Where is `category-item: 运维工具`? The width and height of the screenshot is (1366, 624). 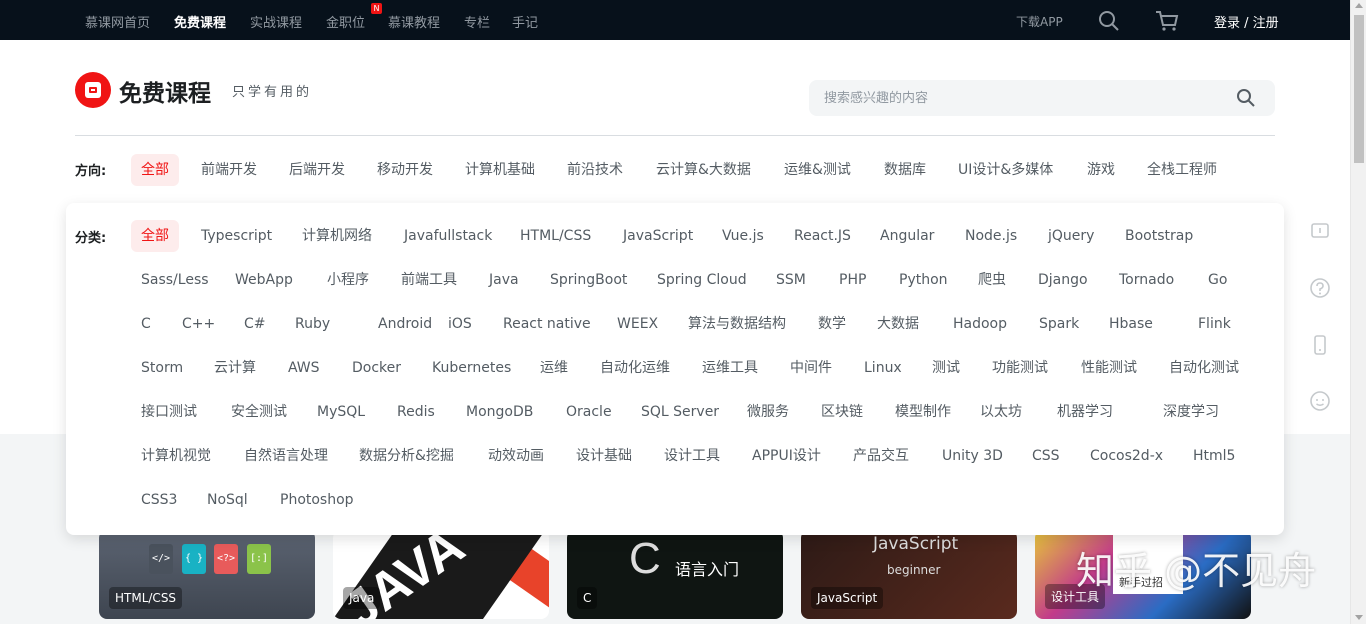 category-item: 运维工具 is located at coordinates (730, 368).